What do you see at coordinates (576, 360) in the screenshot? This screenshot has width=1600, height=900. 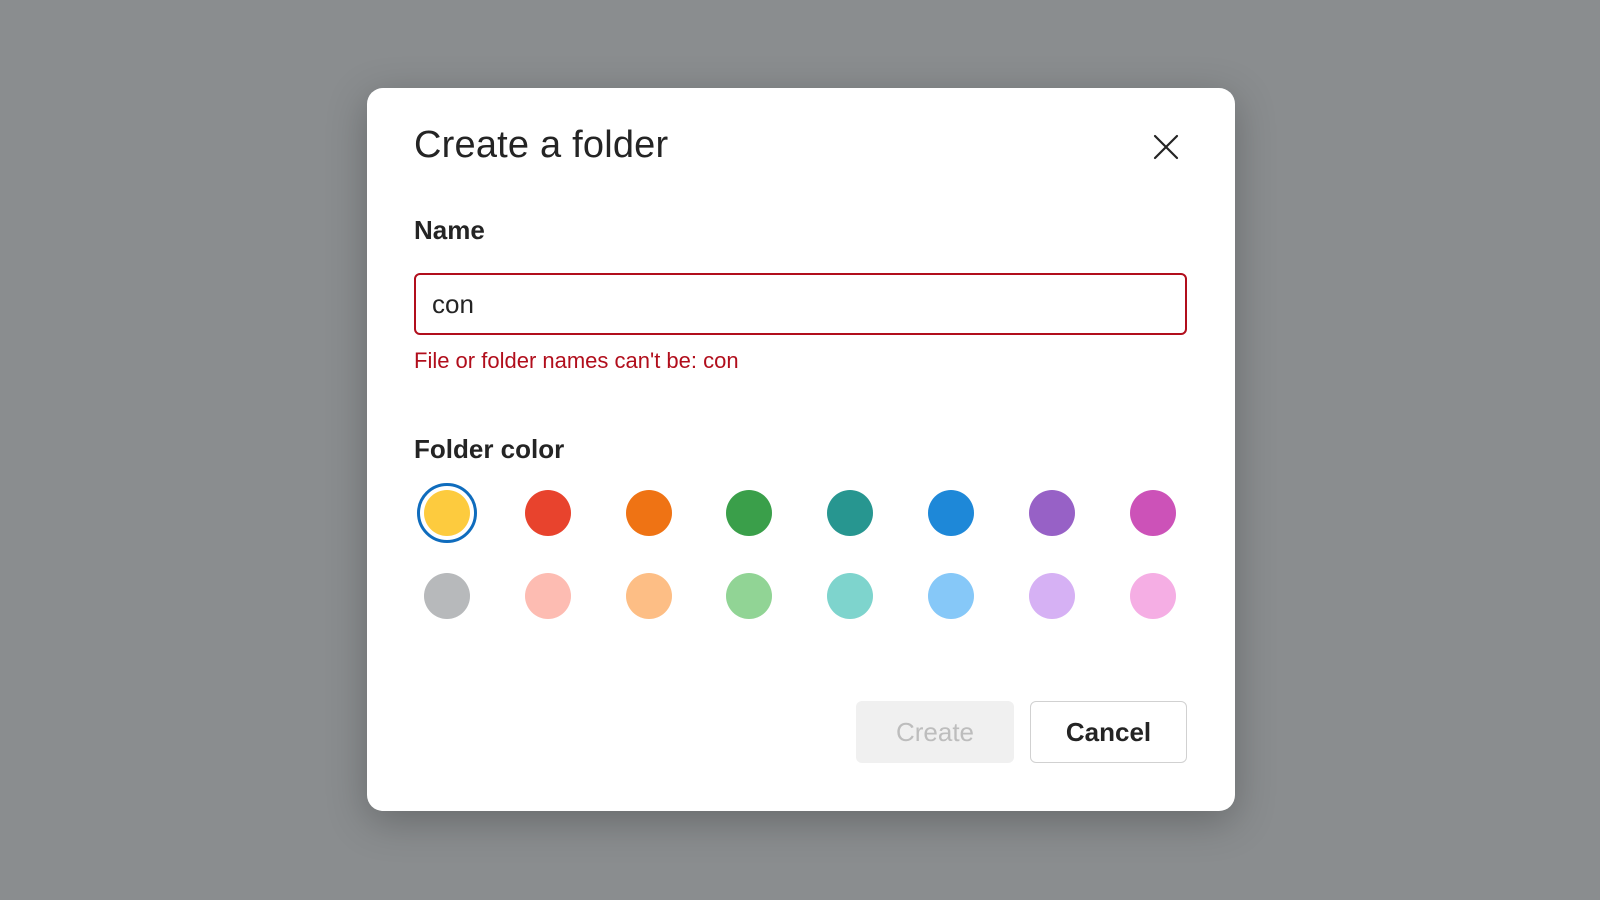 I see `name-error-message: File or folder names can't be: con` at bounding box center [576, 360].